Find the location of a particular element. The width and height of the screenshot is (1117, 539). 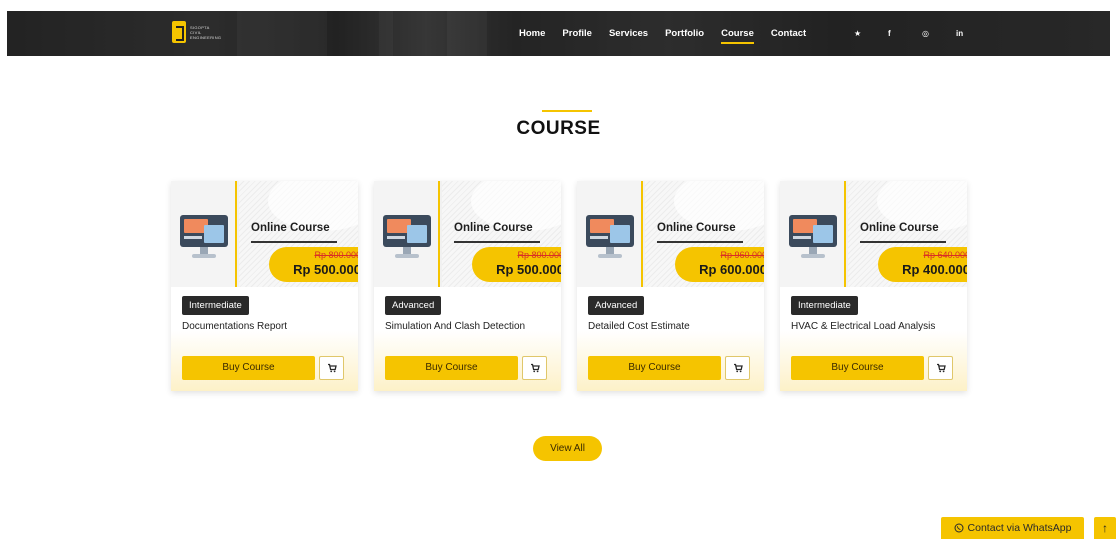

social-links: ★ f ◎ in is located at coordinates (922, 33).